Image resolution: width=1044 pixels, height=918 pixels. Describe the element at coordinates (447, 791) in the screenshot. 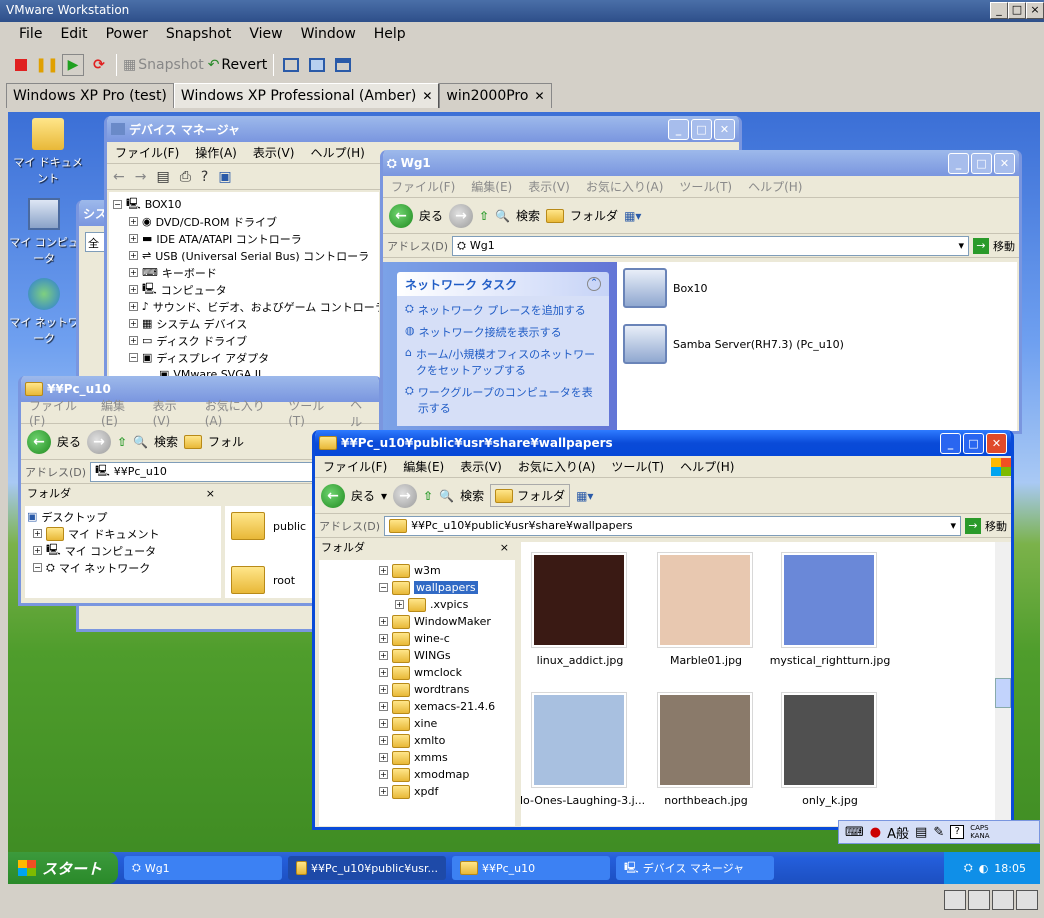

I see `tree-item: + xpdf` at that location.